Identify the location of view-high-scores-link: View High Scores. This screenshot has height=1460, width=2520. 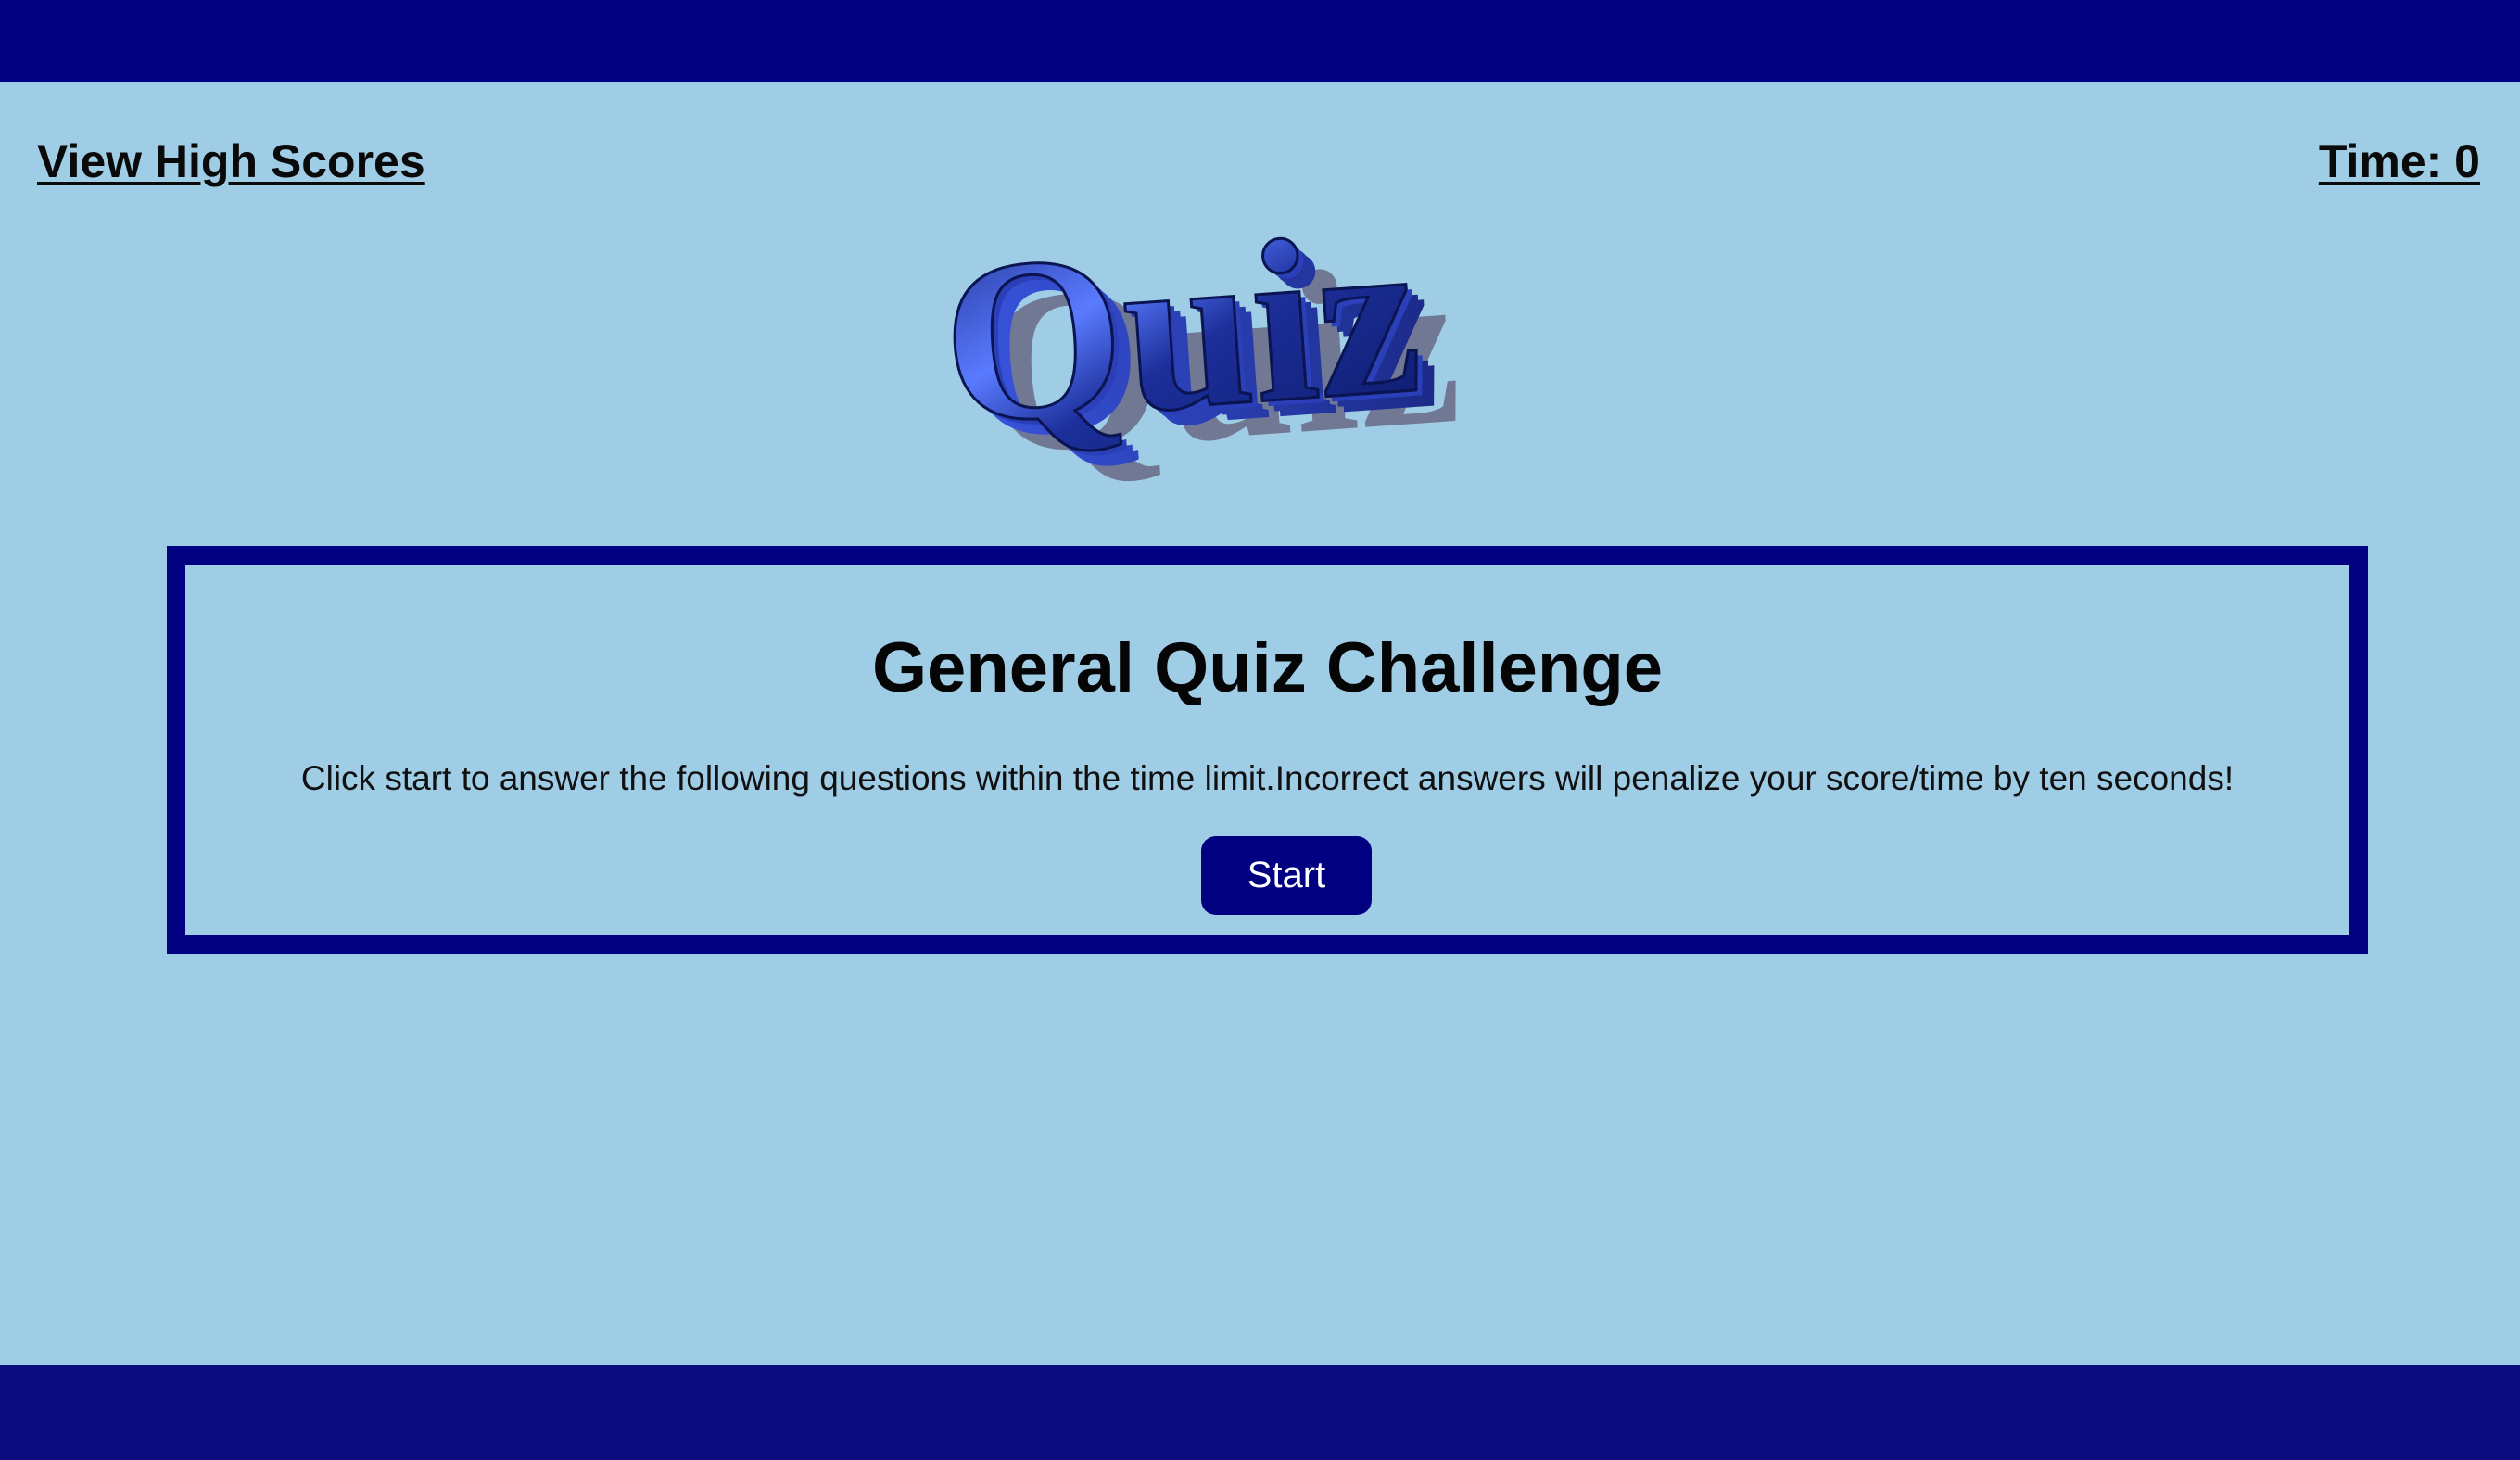
(231, 161).